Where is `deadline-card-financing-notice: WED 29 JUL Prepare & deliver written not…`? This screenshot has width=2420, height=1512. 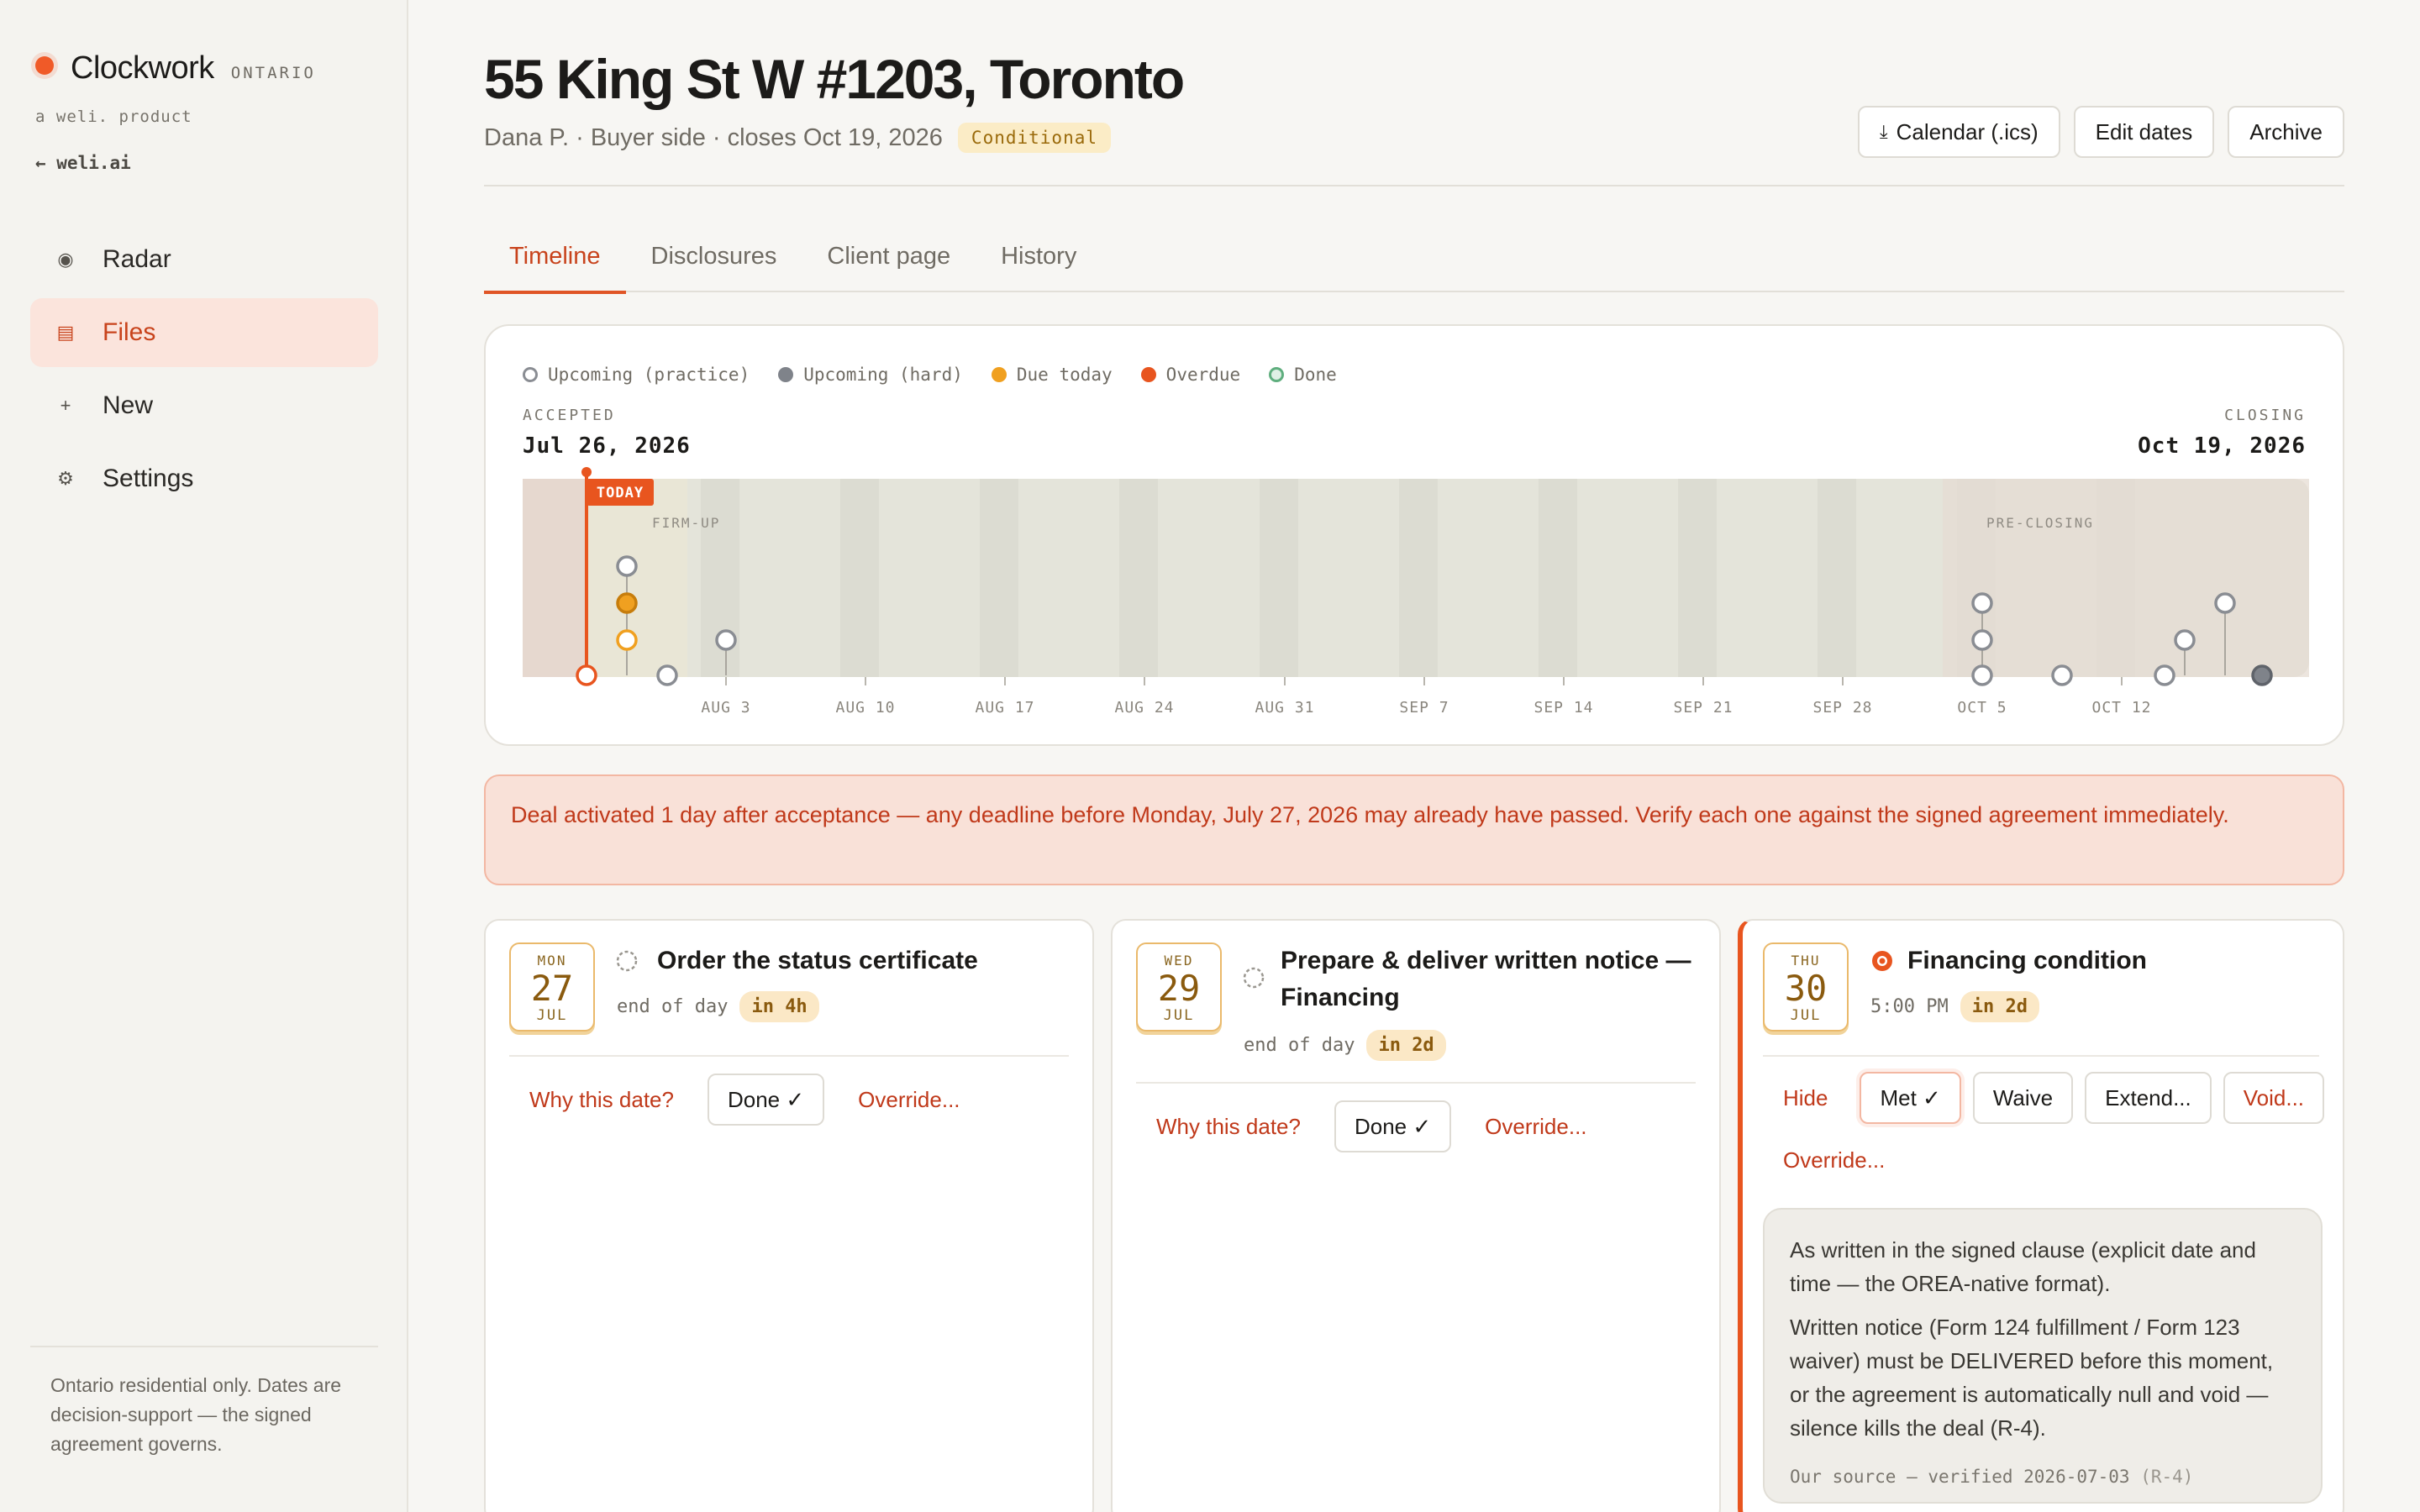 deadline-card-financing-notice: WED 29 JUL Prepare & deliver written not… is located at coordinates (1416, 1215).